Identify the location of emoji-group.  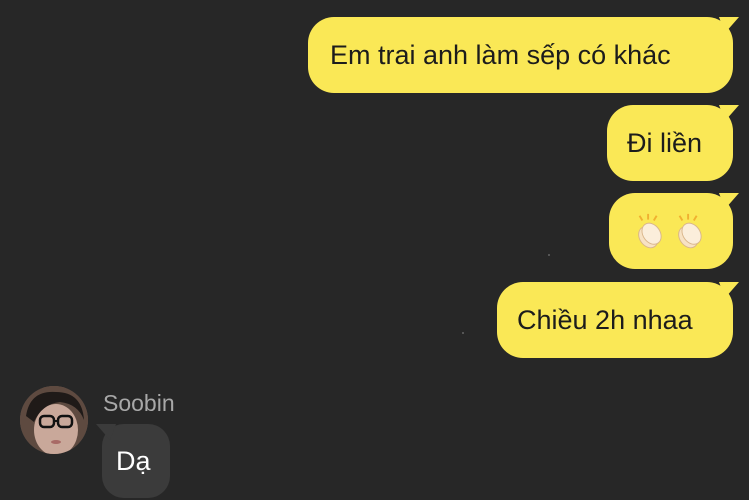
(670, 231).